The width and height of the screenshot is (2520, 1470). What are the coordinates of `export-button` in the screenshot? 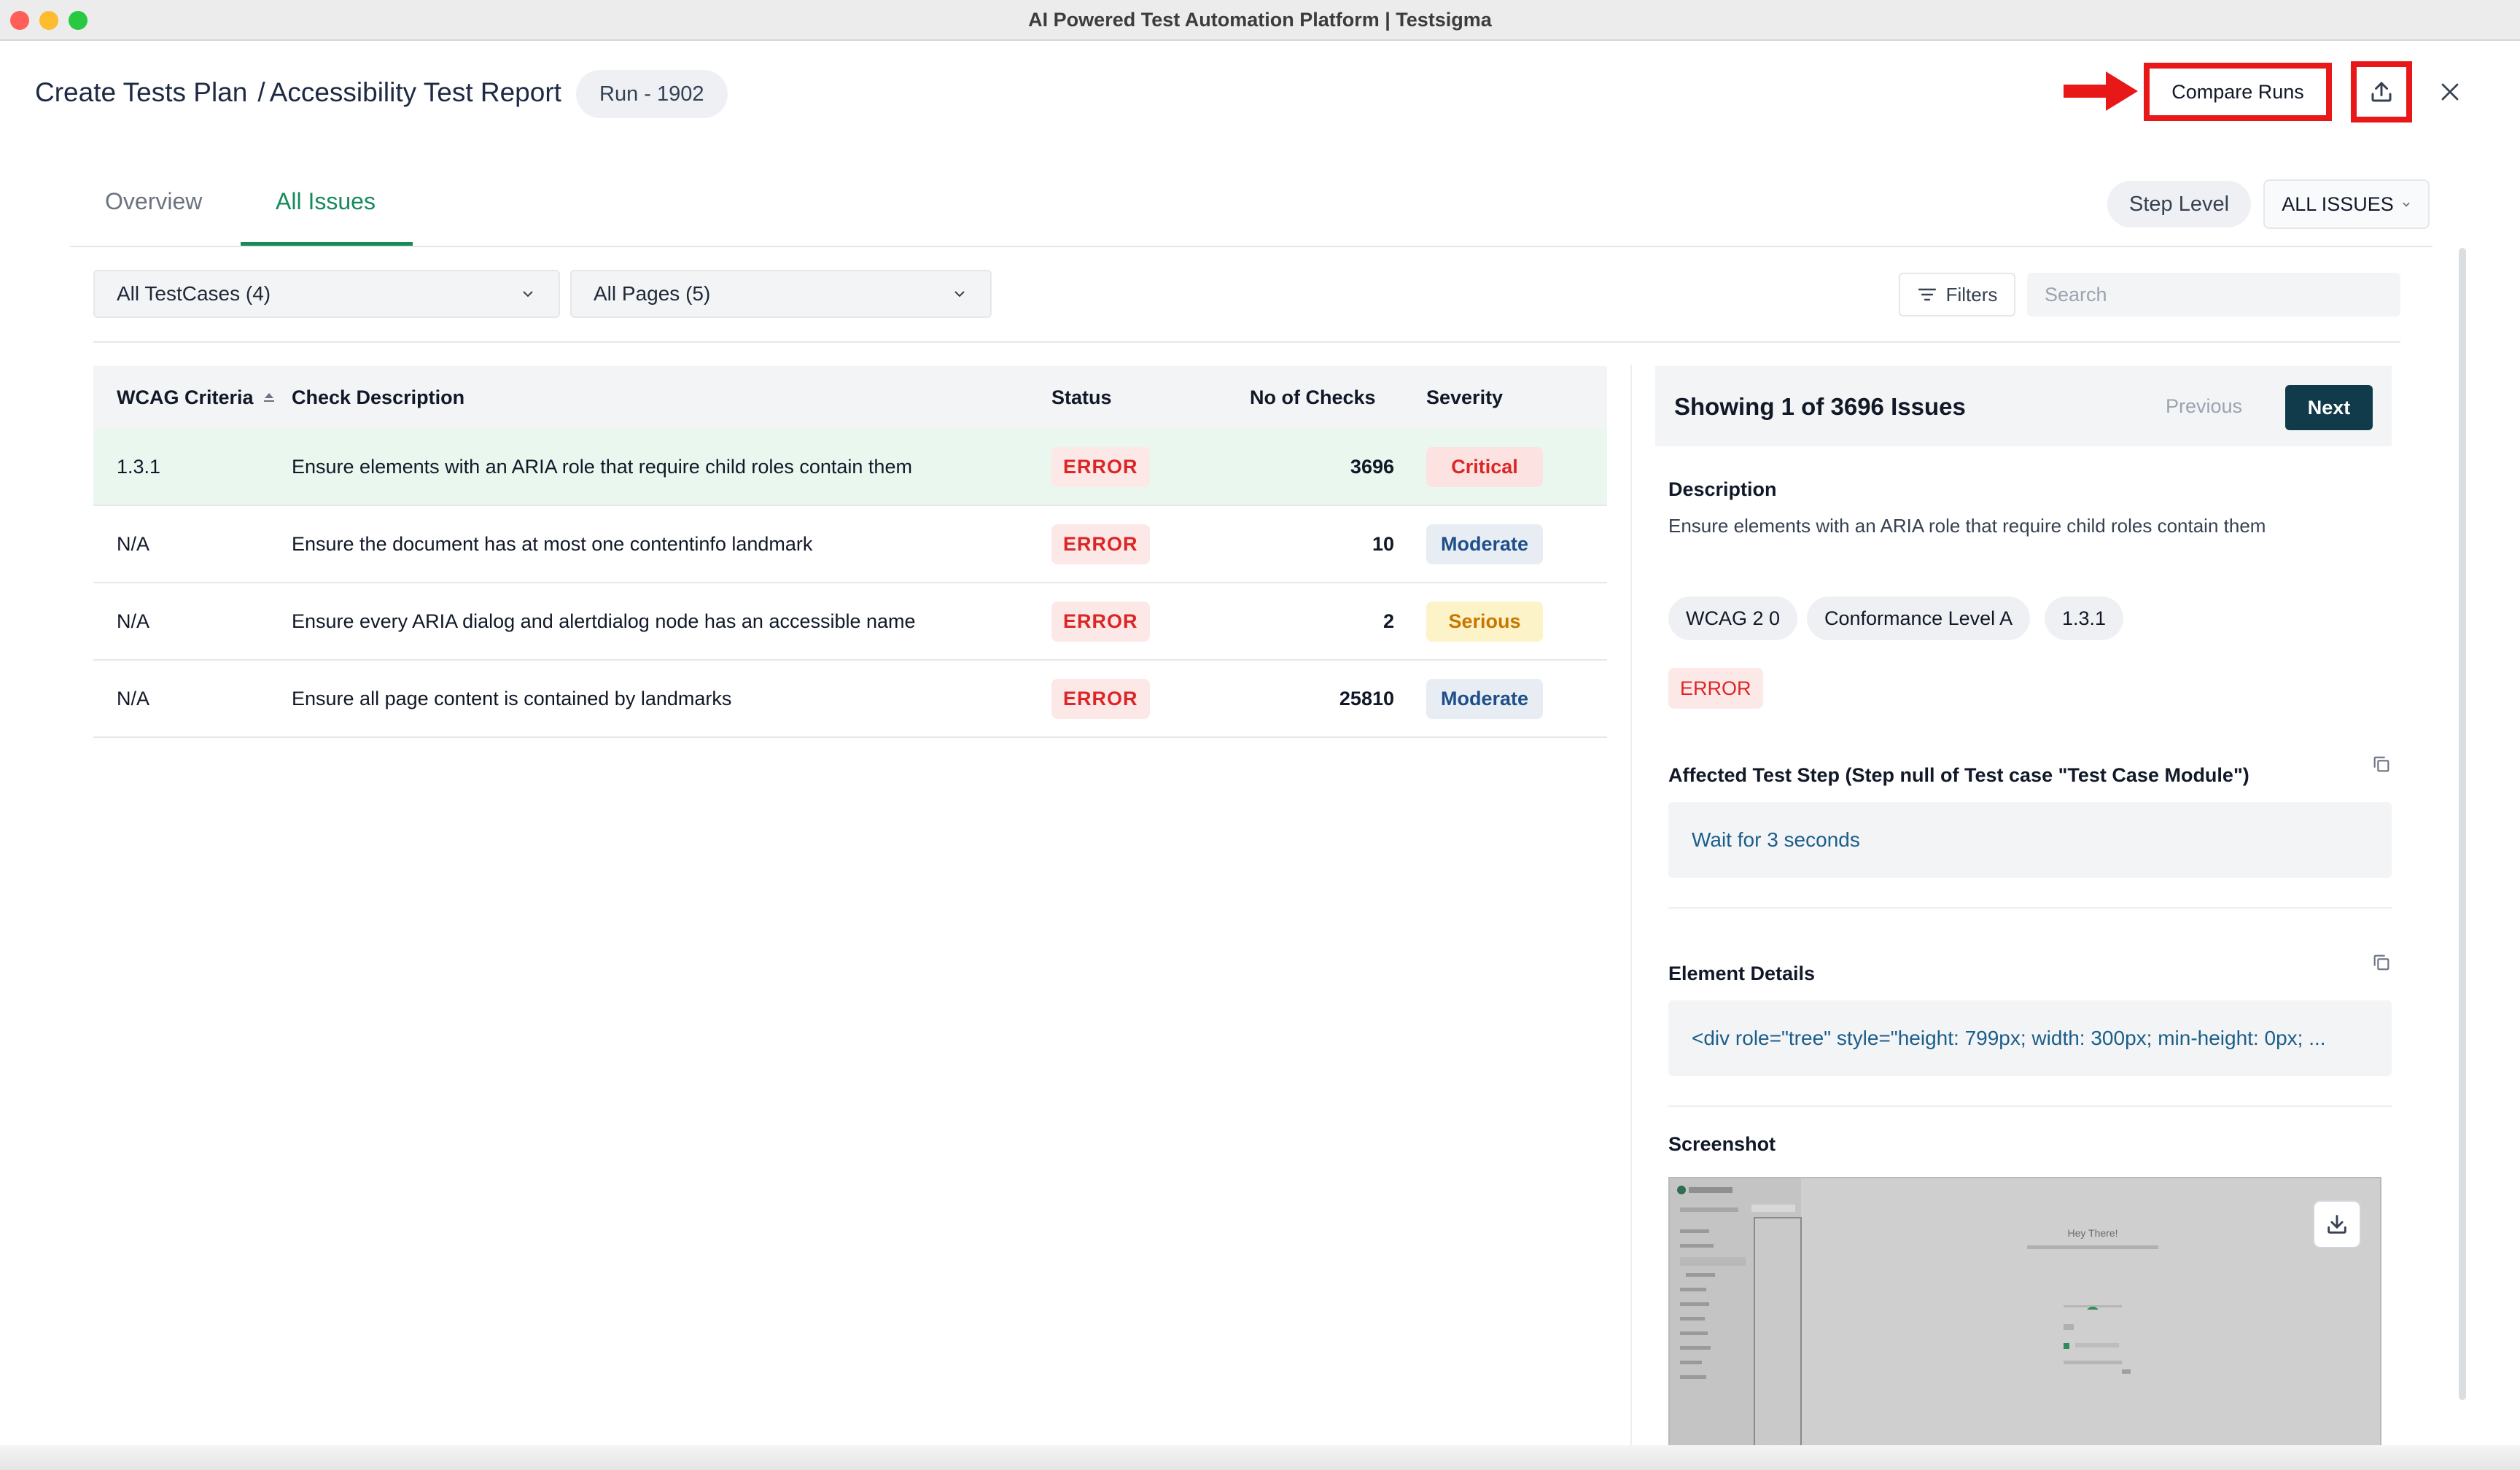 It's located at (2381, 91).